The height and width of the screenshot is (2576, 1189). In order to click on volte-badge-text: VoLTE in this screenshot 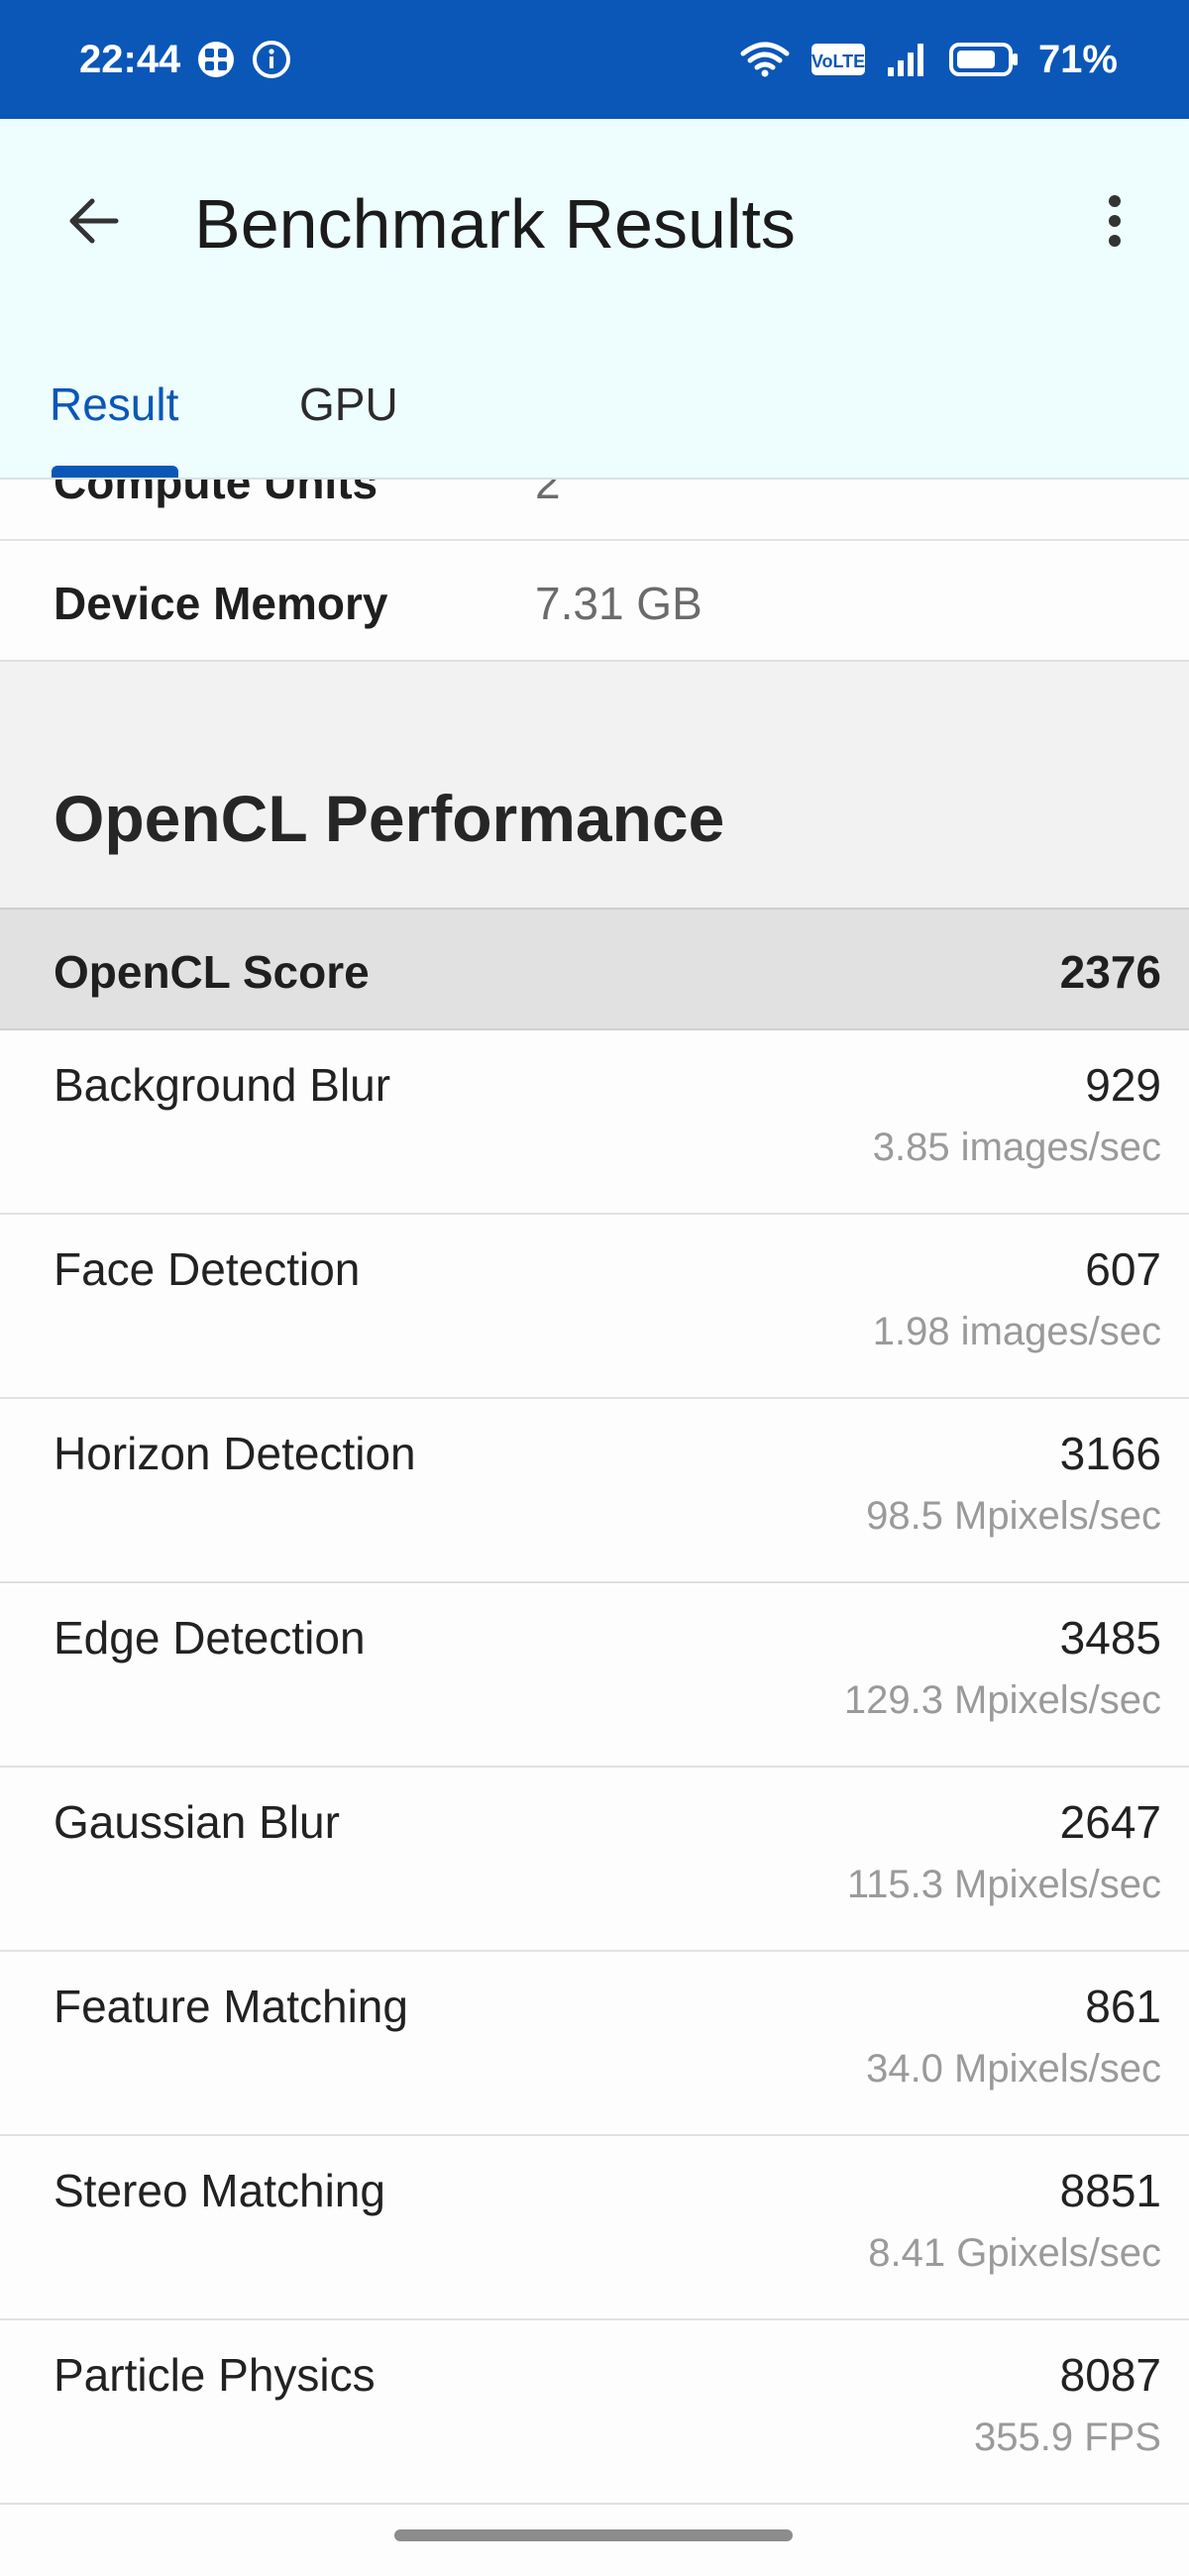, I will do `click(838, 61)`.